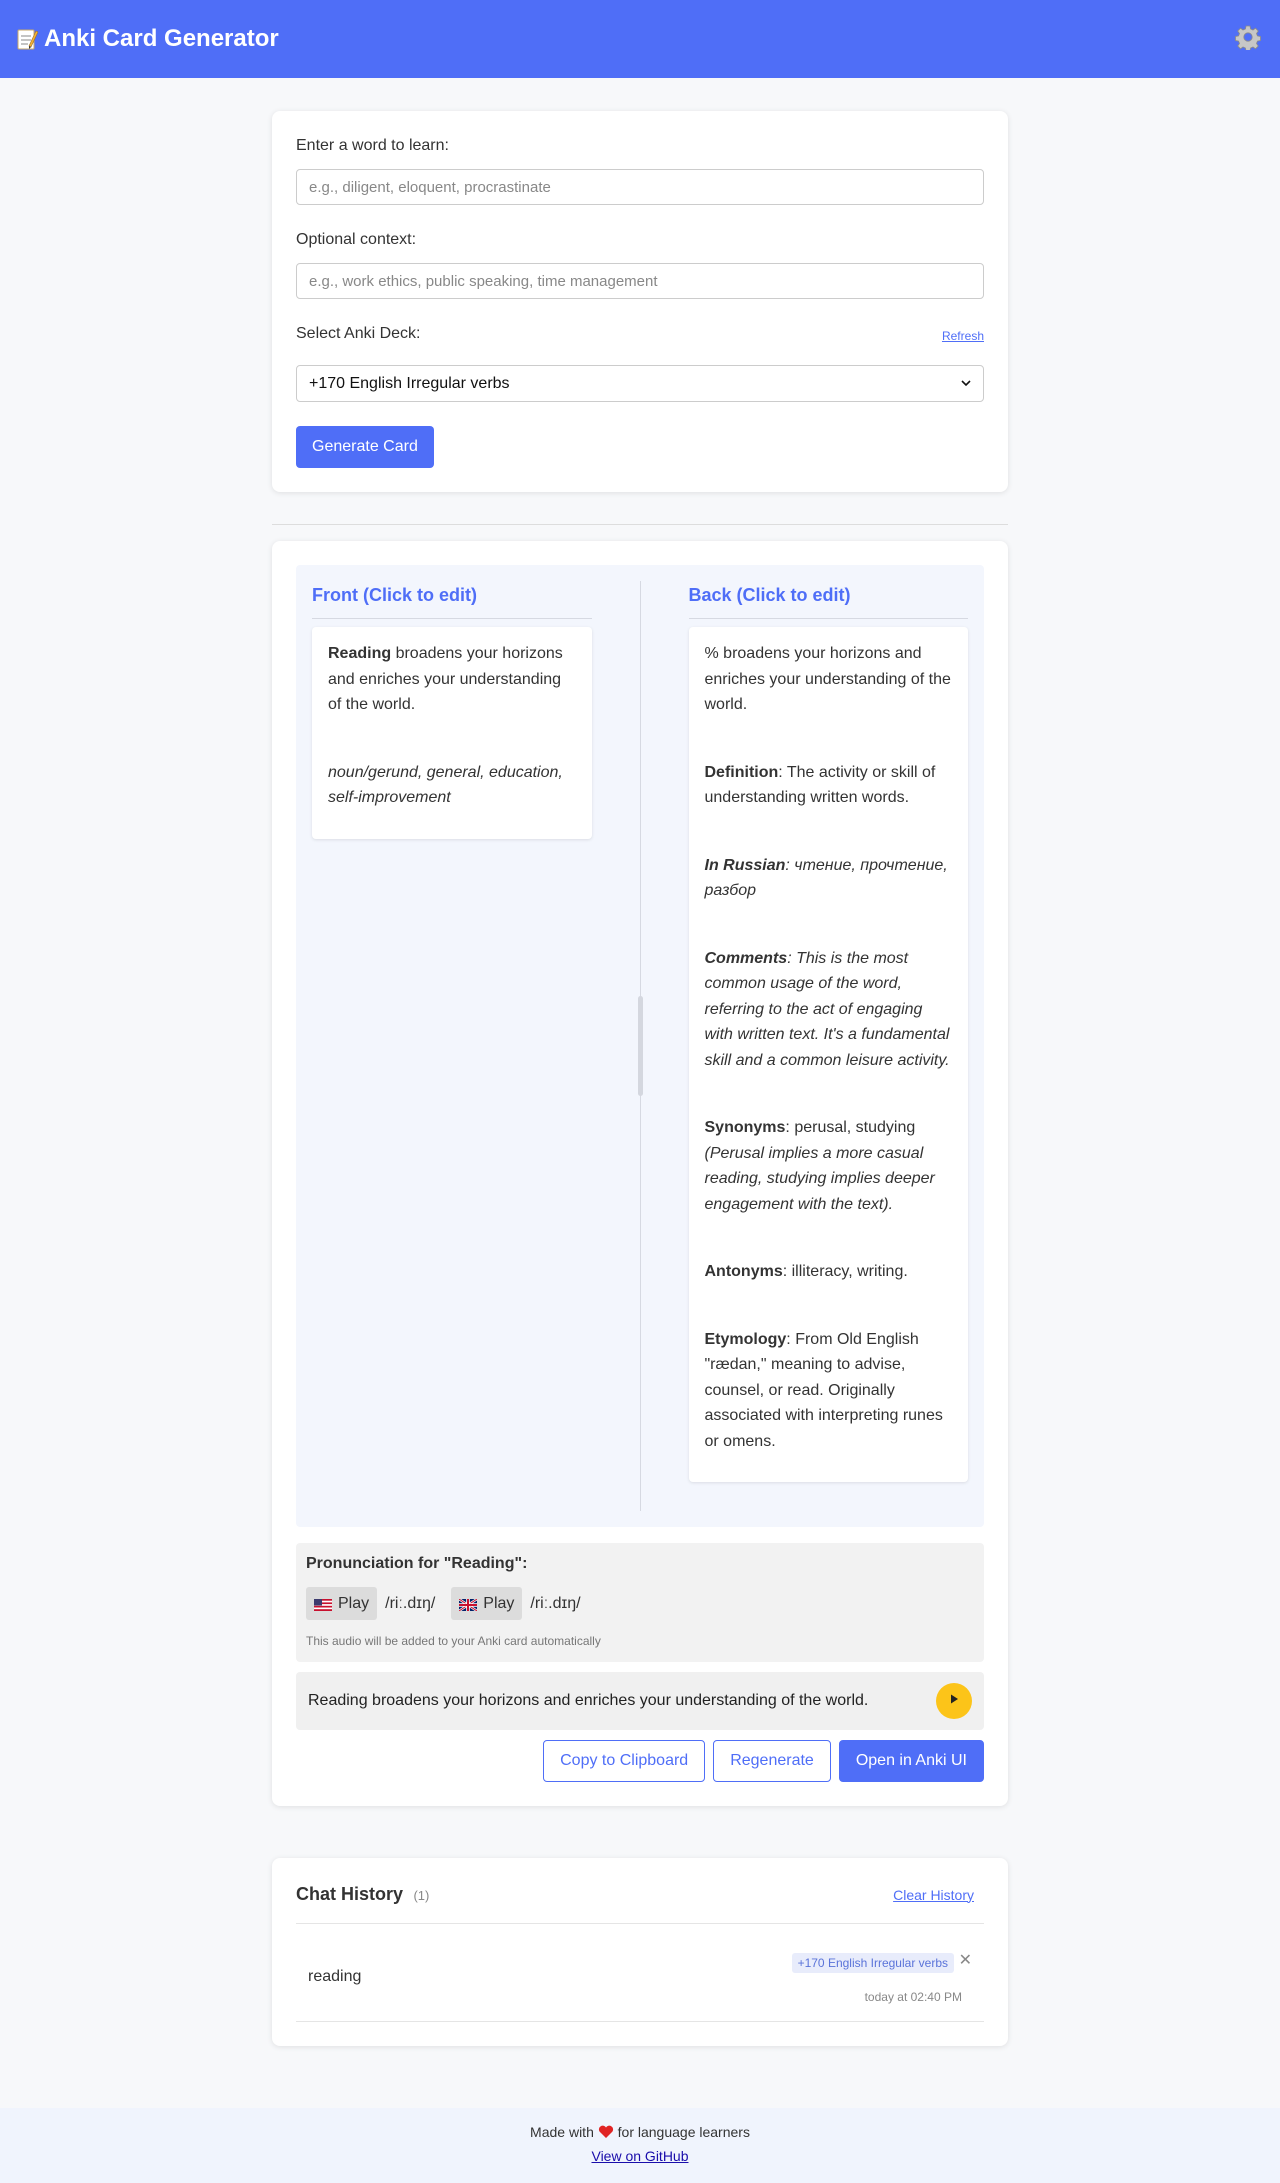  I want to click on app-title-text: Anki Card Generator, so click(161, 38).